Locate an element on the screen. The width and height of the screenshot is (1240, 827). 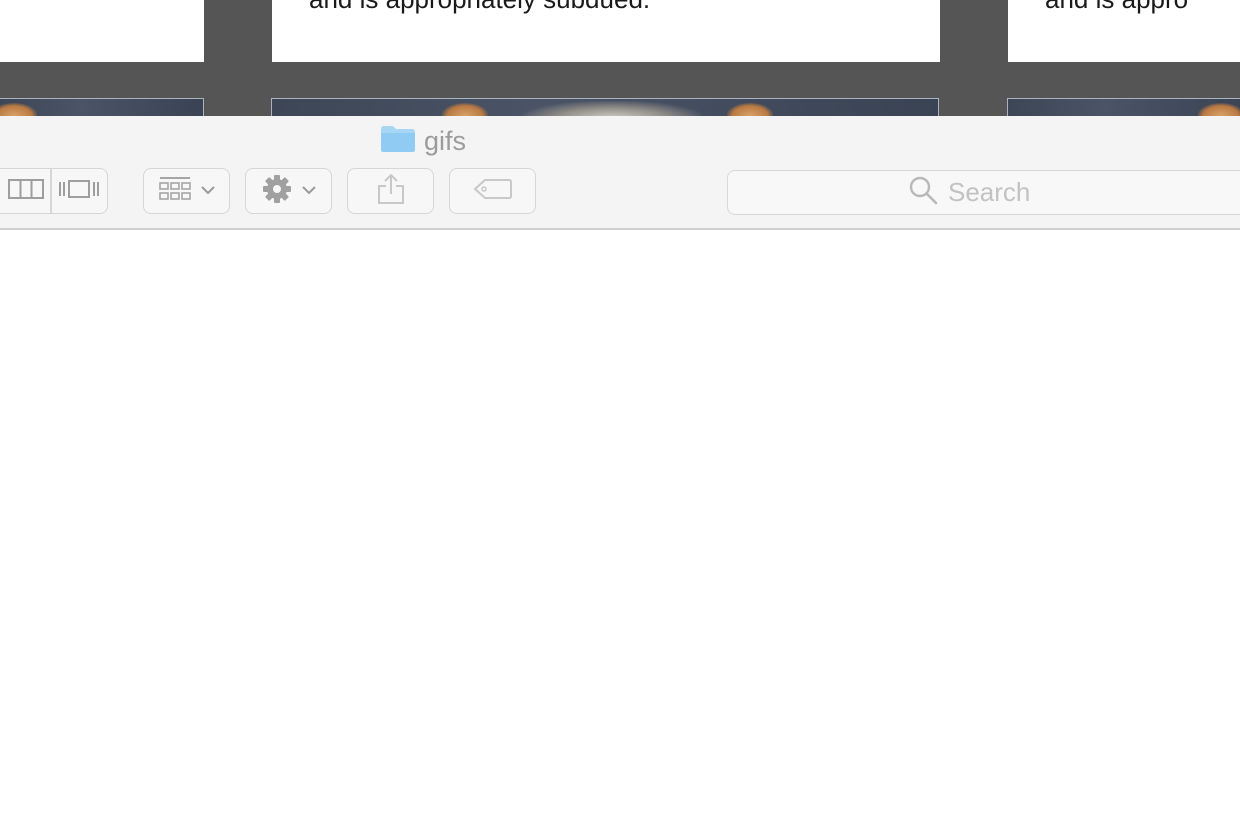
cover-flow-view-button is located at coordinates (79, 191).